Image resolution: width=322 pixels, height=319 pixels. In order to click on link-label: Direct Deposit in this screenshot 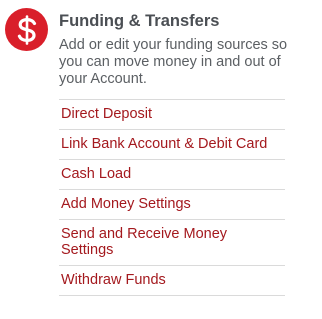, I will do `click(107, 114)`.